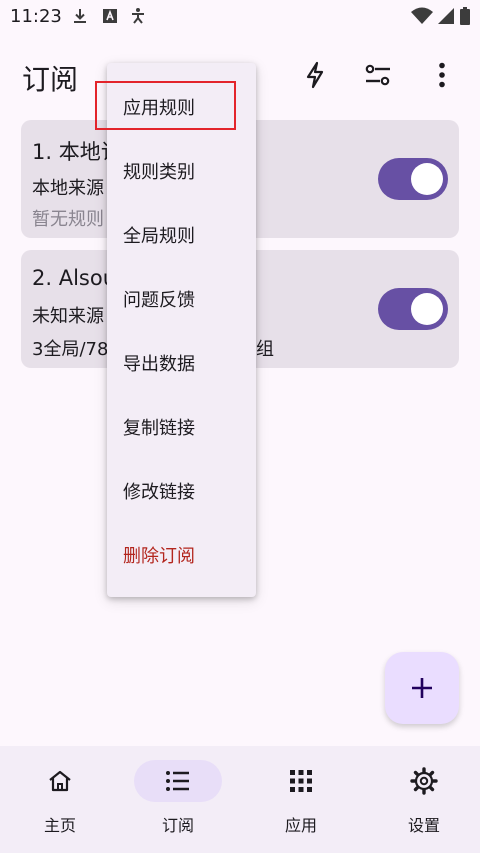 Image resolution: width=480 pixels, height=853 pixels. I want to click on add-subscription-button, so click(422, 688).